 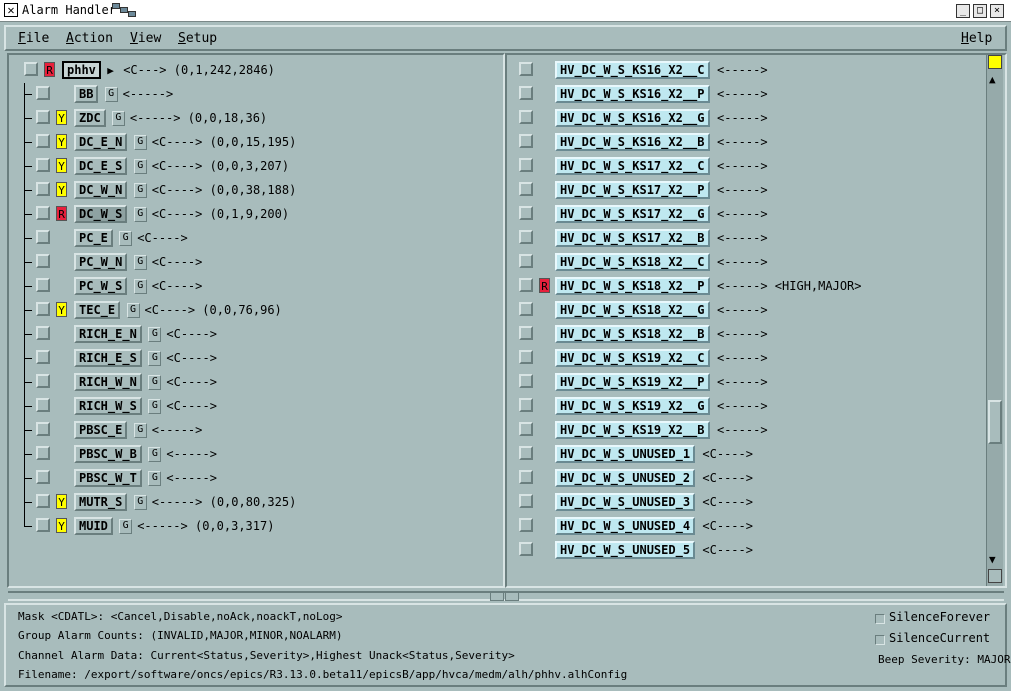 What do you see at coordinates (101, 166) in the screenshot?
I see `group-name-button: DC_E_S` at bounding box center [101, 166].